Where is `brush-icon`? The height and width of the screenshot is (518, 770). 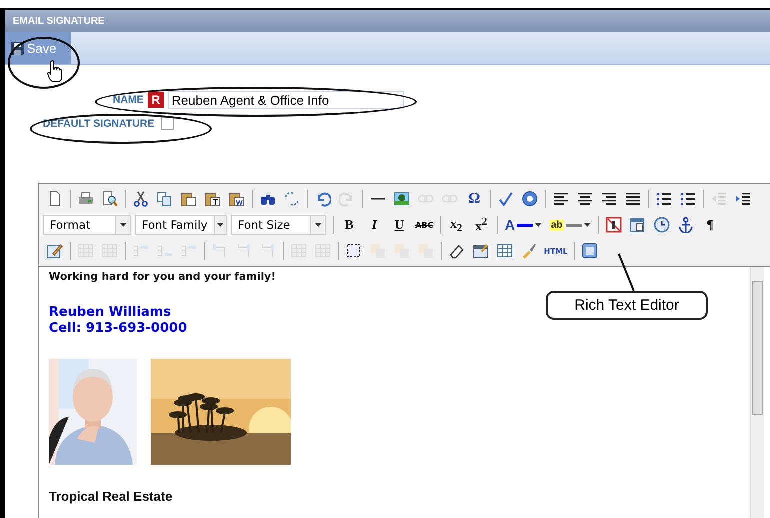 brush-icon is located at coordinates (529, 251).